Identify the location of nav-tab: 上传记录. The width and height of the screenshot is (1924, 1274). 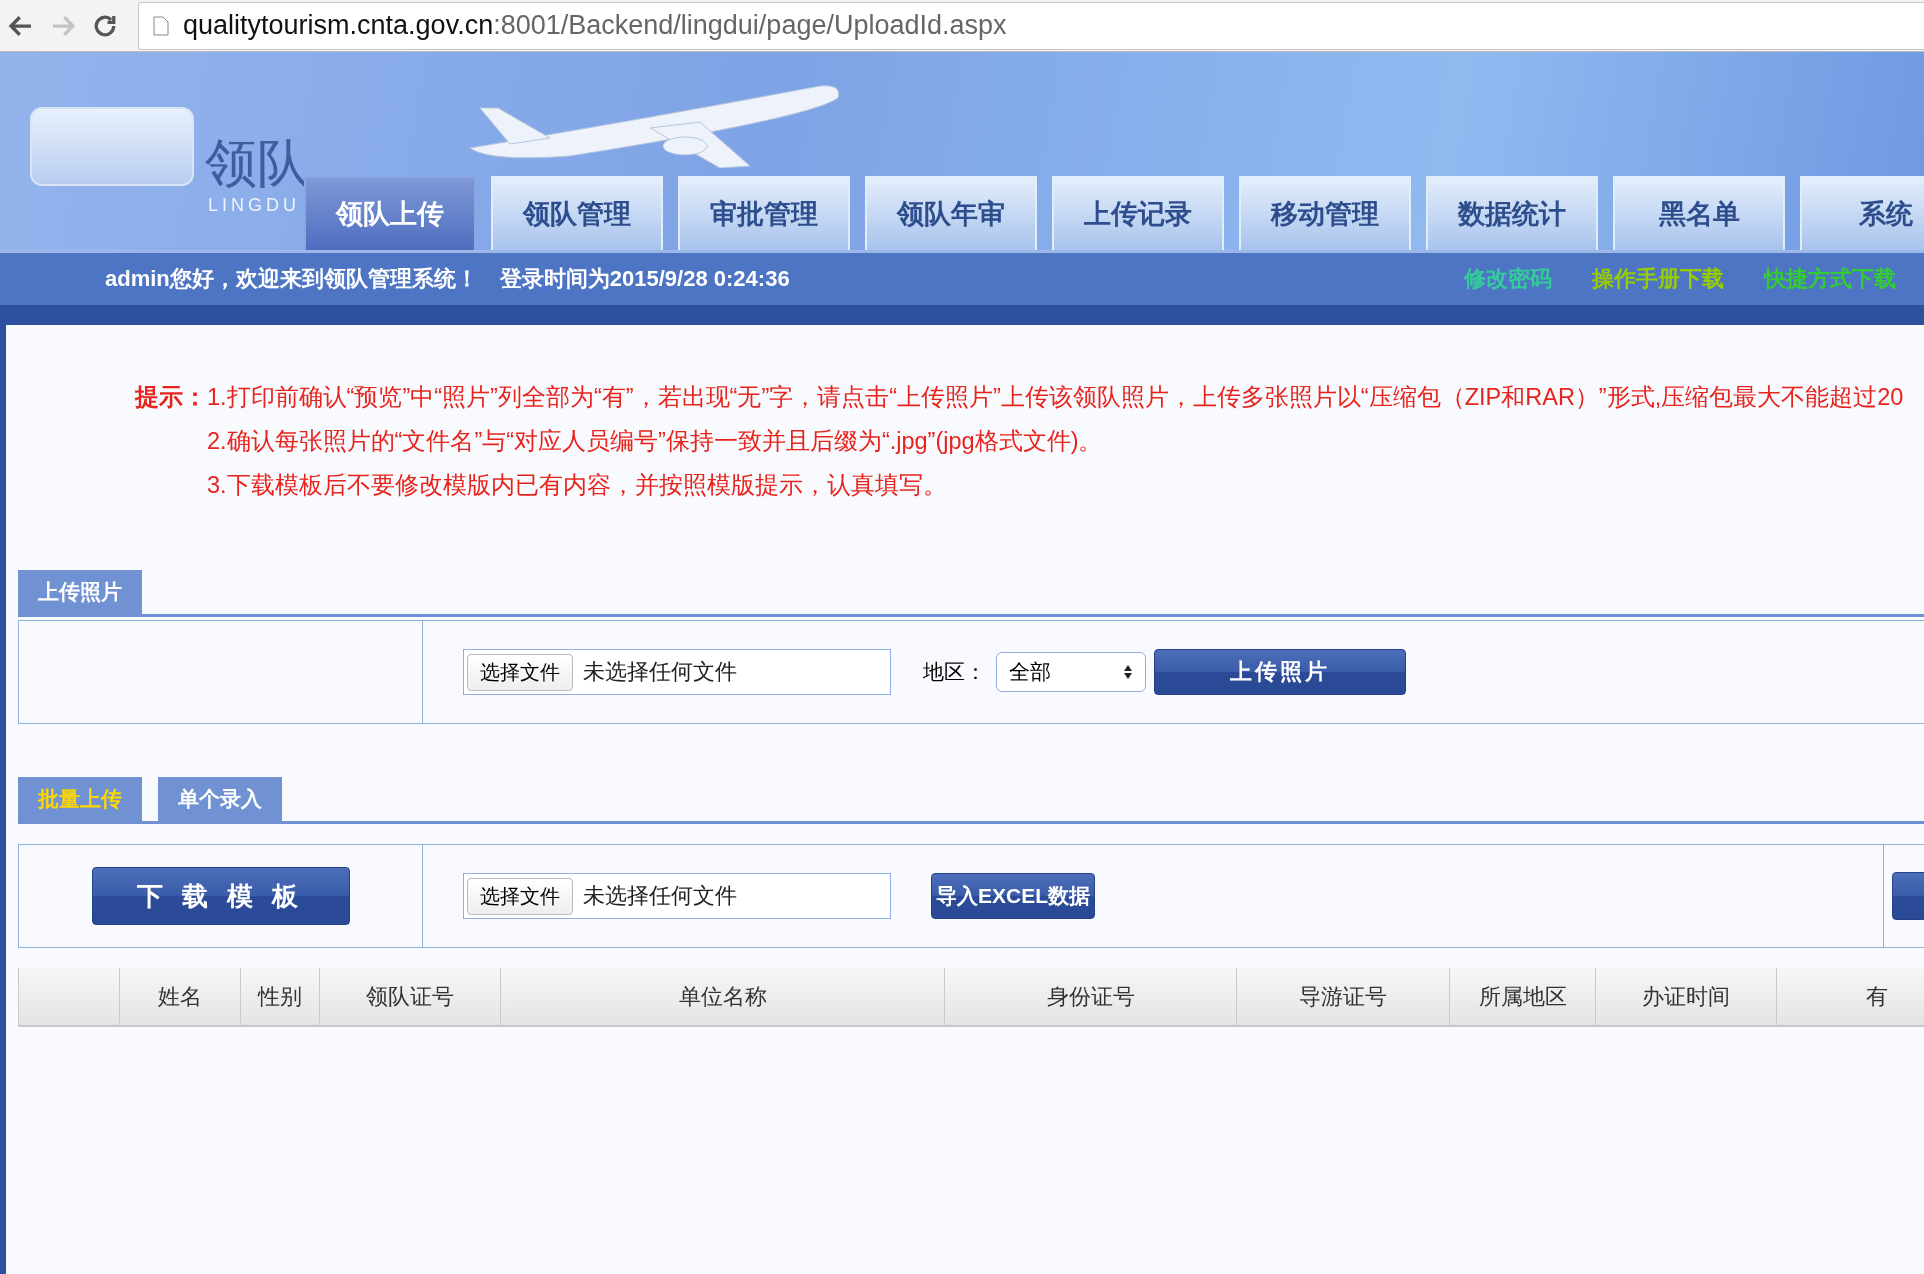
(1138, 213).